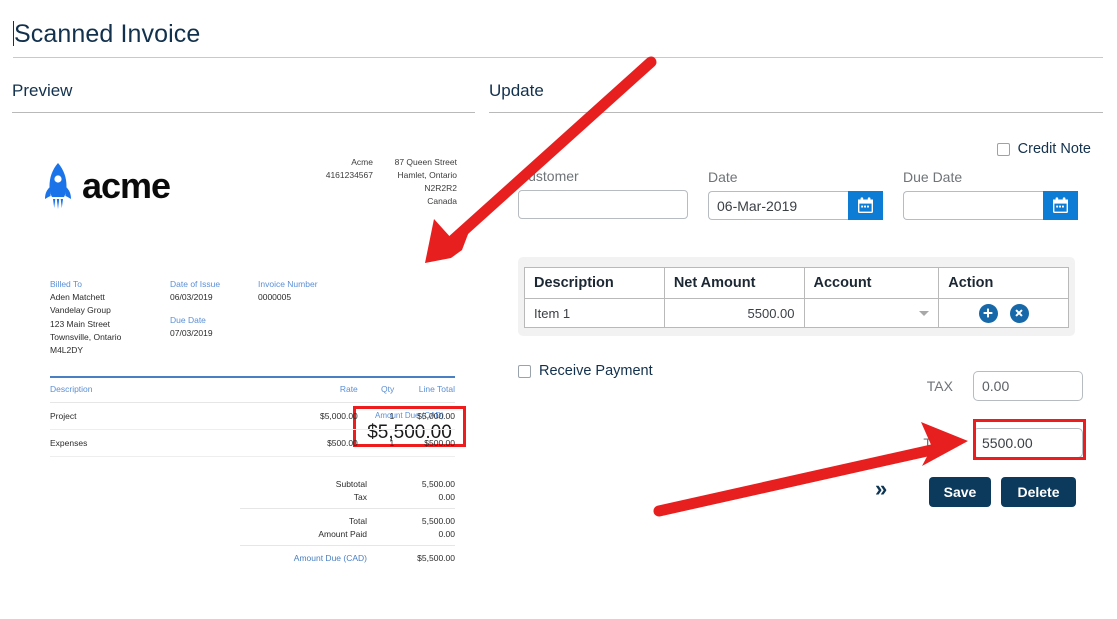 This screenshot has height=619, width=1117. I want to click on tax-label: TAX, so click(939, 386).